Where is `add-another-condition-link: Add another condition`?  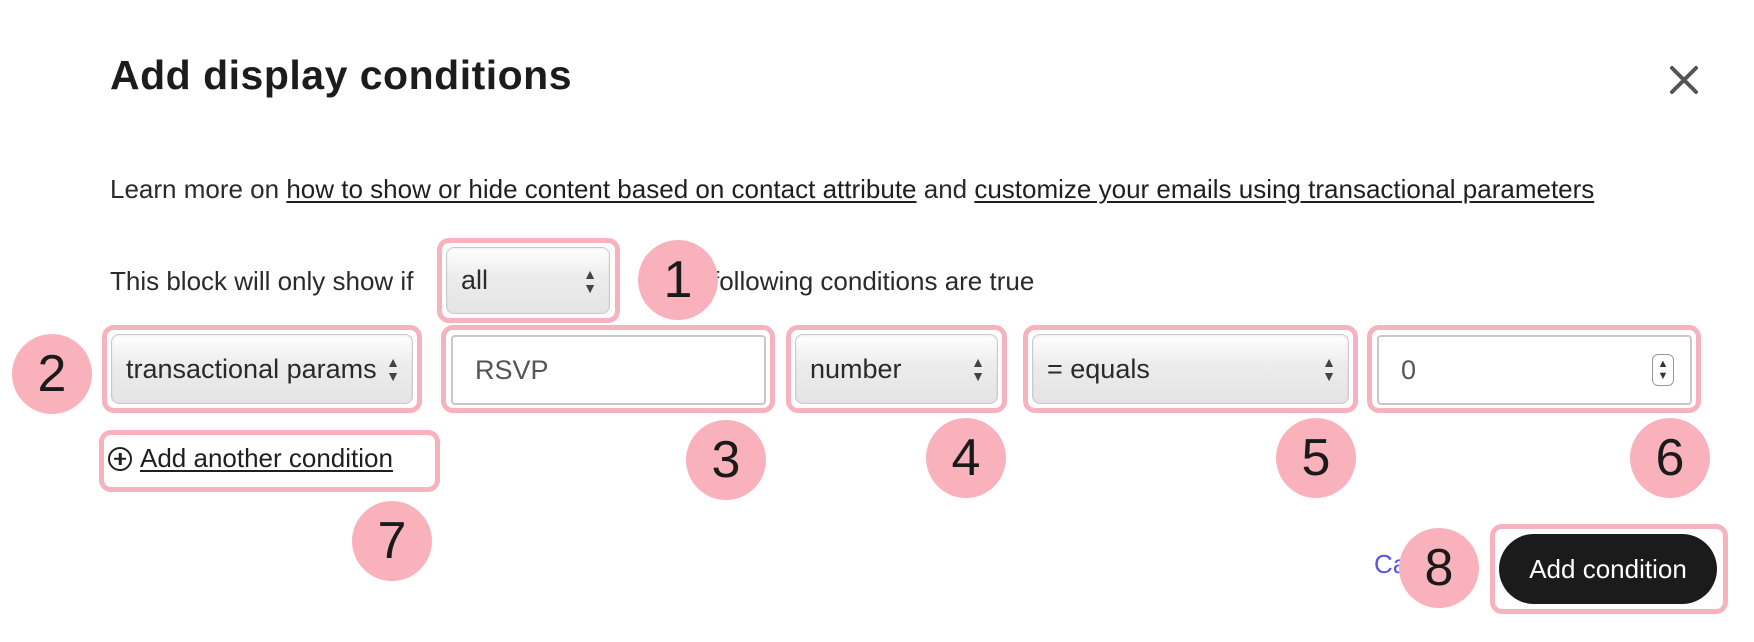
add-another-condition-link: Add another condition is located at coordinates (250, 458).